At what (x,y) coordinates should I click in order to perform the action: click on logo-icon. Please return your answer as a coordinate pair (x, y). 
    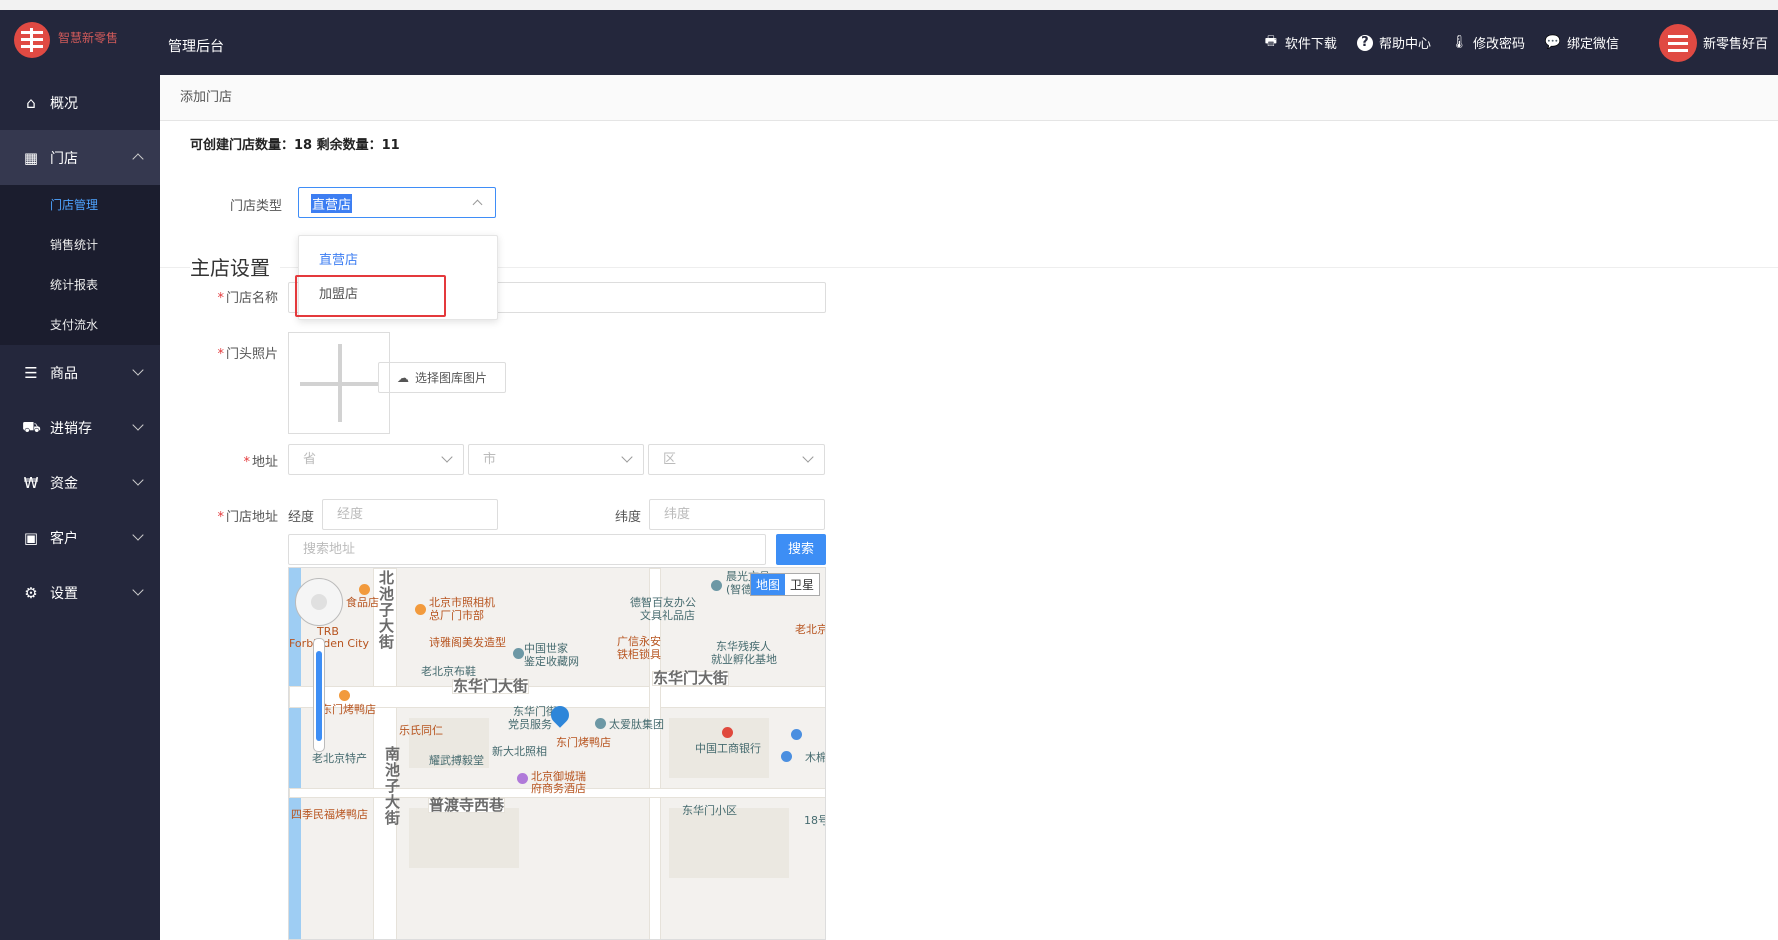
    Looking at the image, I should click on (32, 40).